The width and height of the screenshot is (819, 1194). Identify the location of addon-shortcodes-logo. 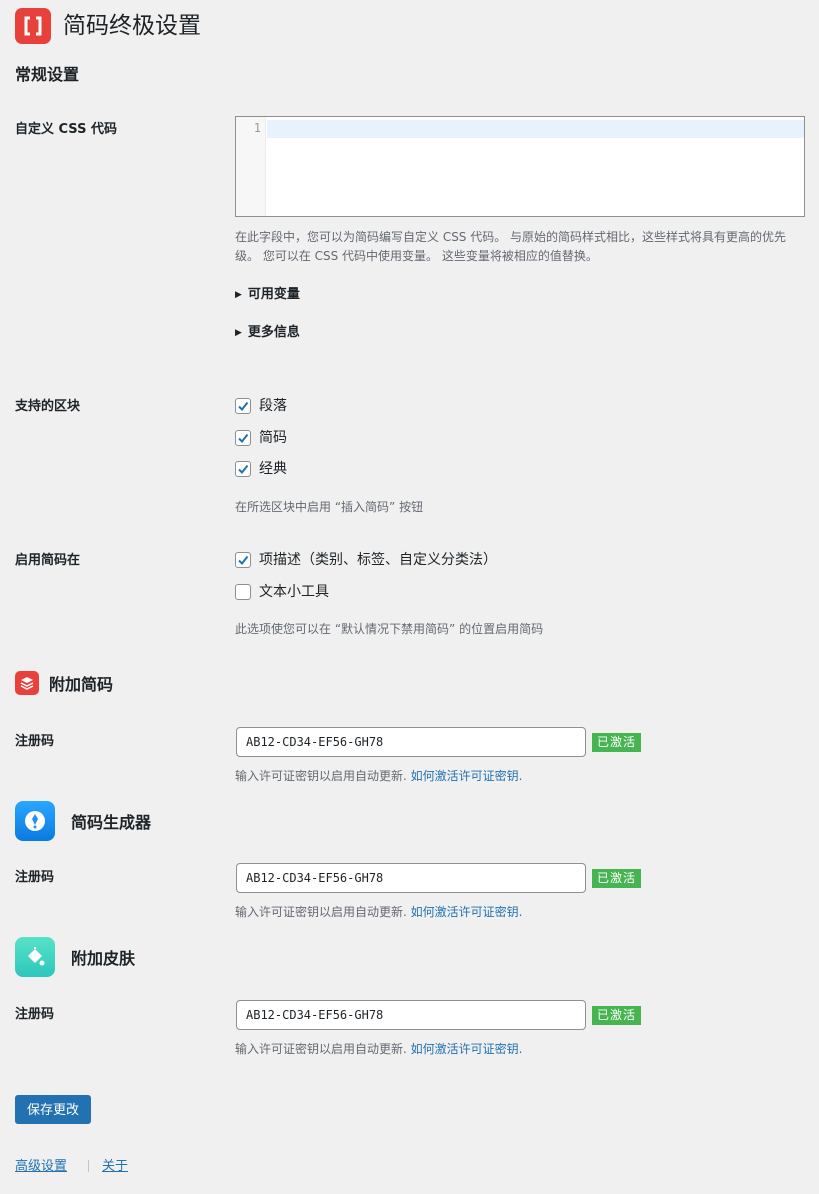
(27, 683).